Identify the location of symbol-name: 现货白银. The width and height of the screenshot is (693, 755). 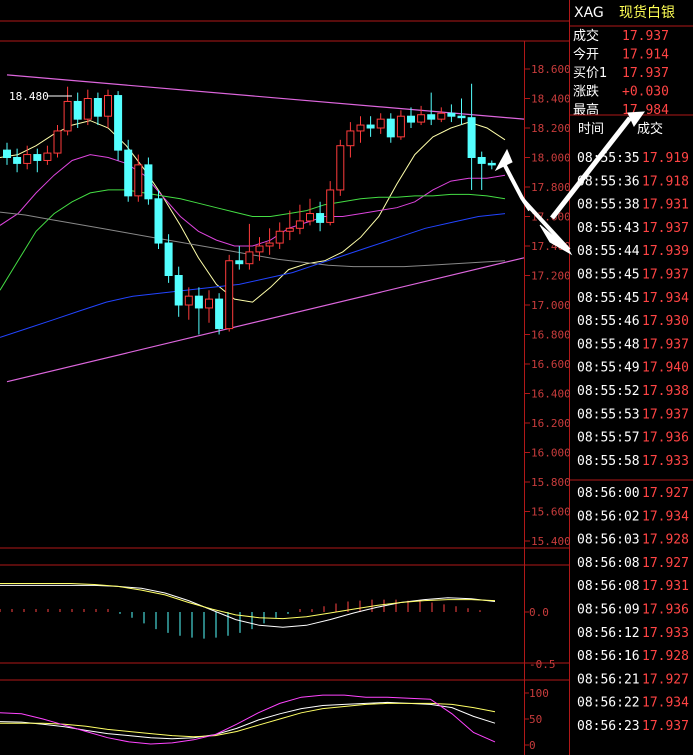
(647, 12).